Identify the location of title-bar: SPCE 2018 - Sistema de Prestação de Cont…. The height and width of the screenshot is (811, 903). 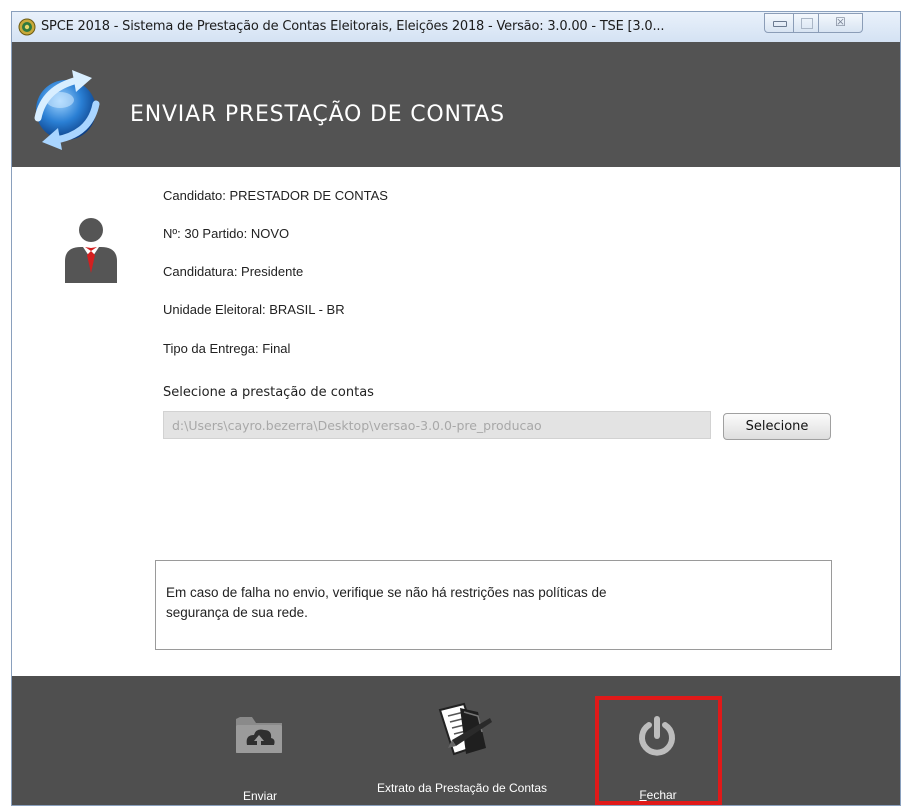
(456, 27).